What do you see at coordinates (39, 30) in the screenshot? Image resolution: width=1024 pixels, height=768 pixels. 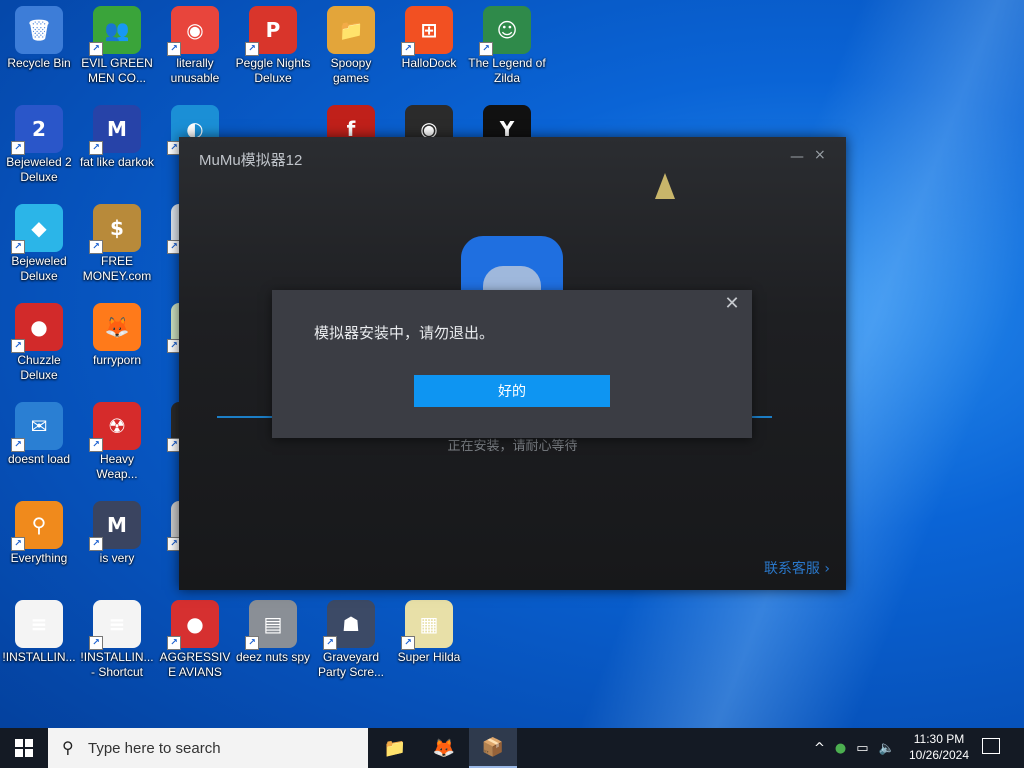 I see `app-icon: 🗑` at bounding box center [39, 30].